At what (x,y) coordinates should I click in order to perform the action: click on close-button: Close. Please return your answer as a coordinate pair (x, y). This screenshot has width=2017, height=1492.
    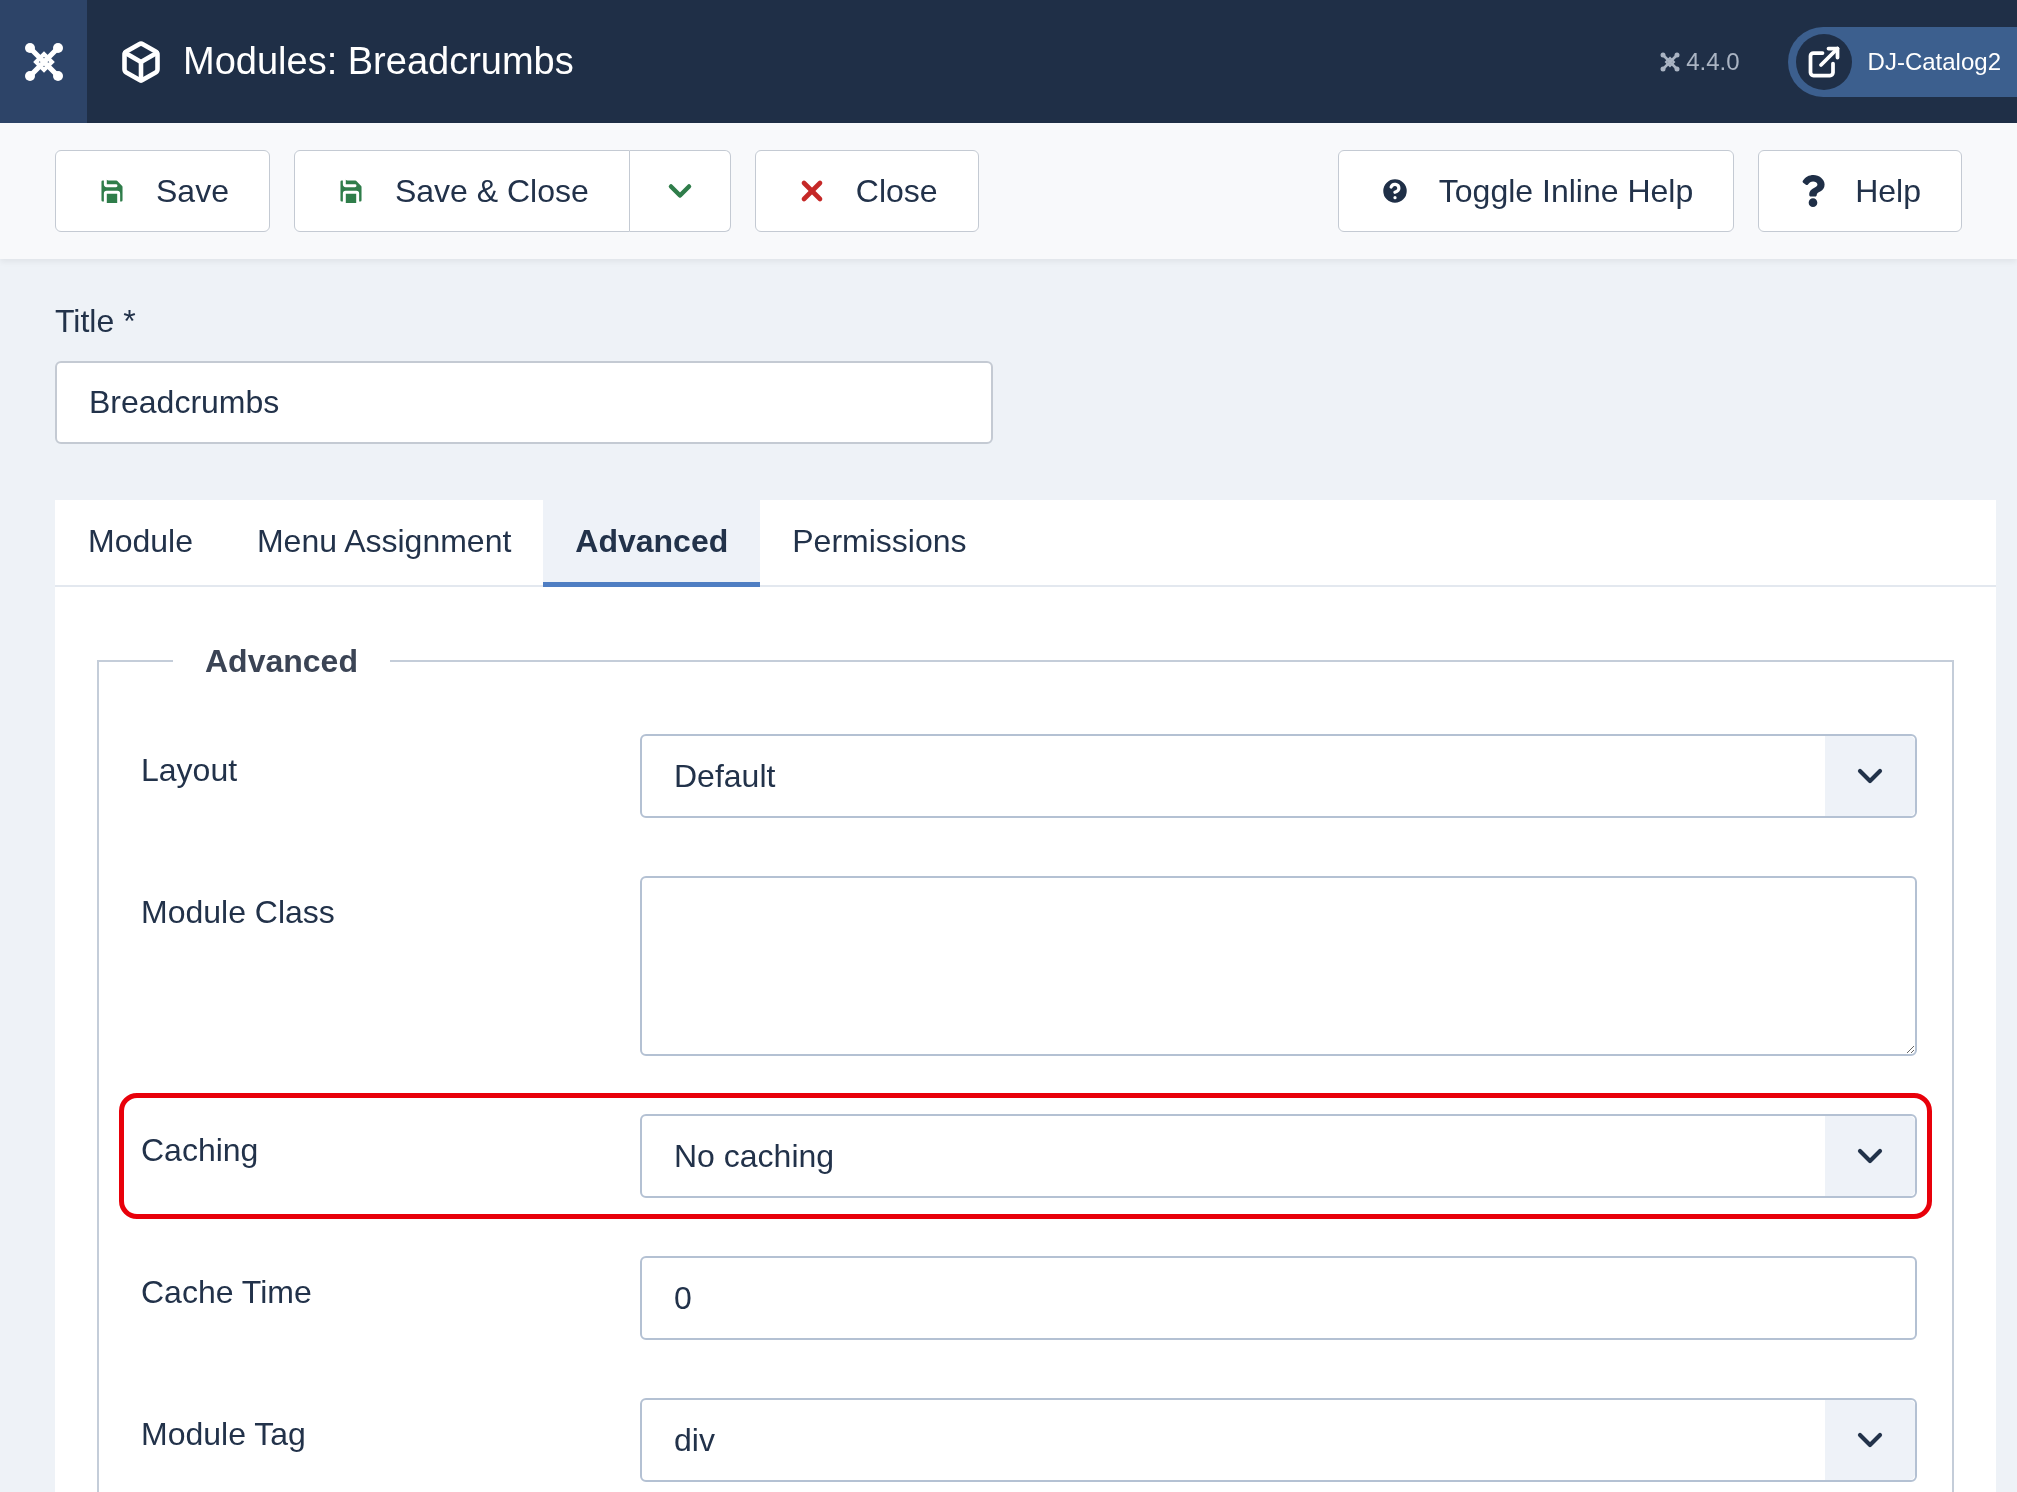
    Looking at the image, I should click on (866, 191).